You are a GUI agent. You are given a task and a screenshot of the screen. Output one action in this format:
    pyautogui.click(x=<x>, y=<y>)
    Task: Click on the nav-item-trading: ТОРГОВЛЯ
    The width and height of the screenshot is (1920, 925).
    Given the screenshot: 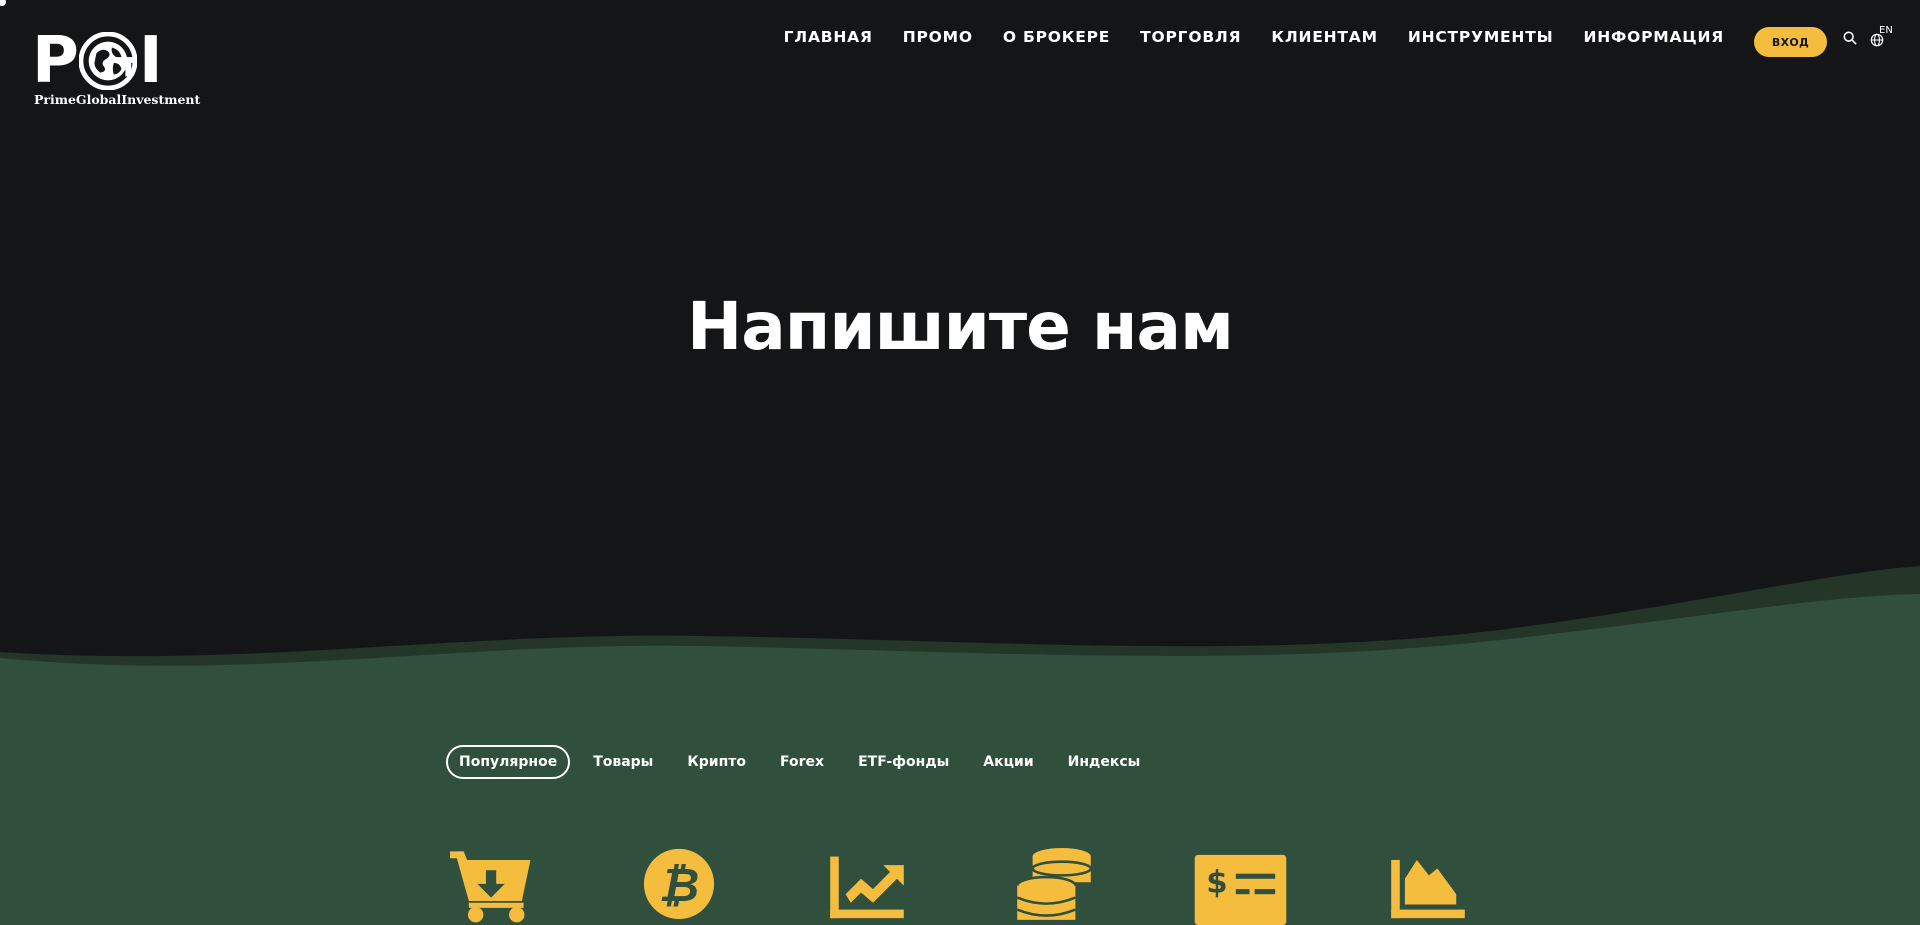 What is the action you would take?
    pyautogui.click(x=1190, y=37)
    